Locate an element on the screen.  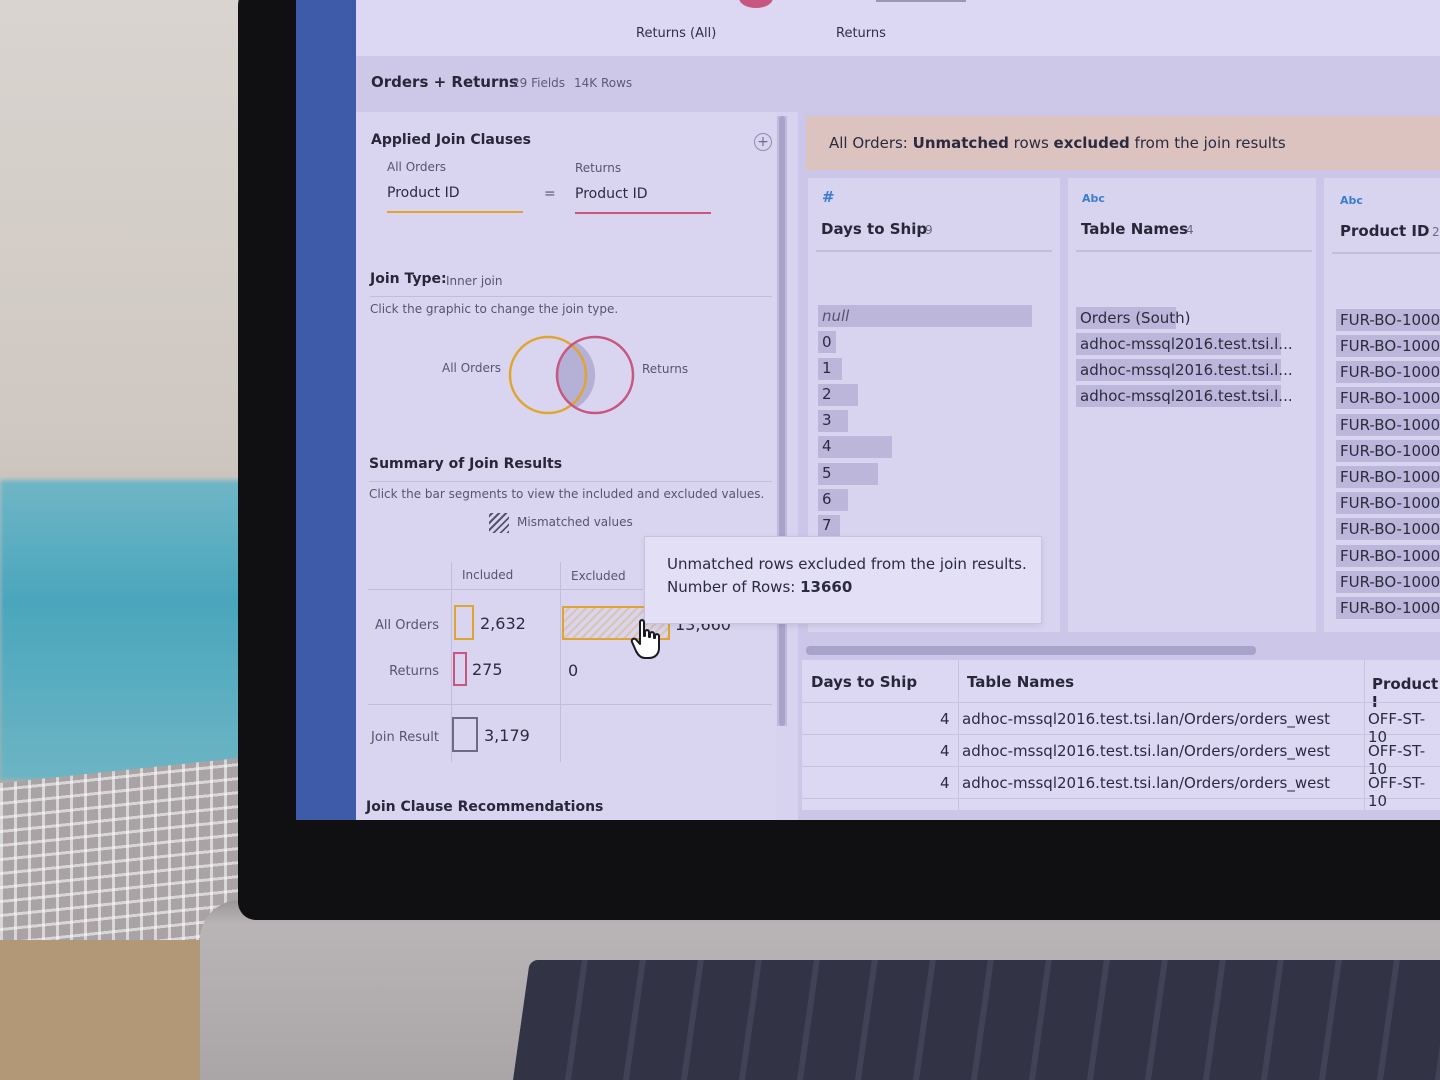
summary-row-all-orders: All Orders is located at coordinates (407, 625).